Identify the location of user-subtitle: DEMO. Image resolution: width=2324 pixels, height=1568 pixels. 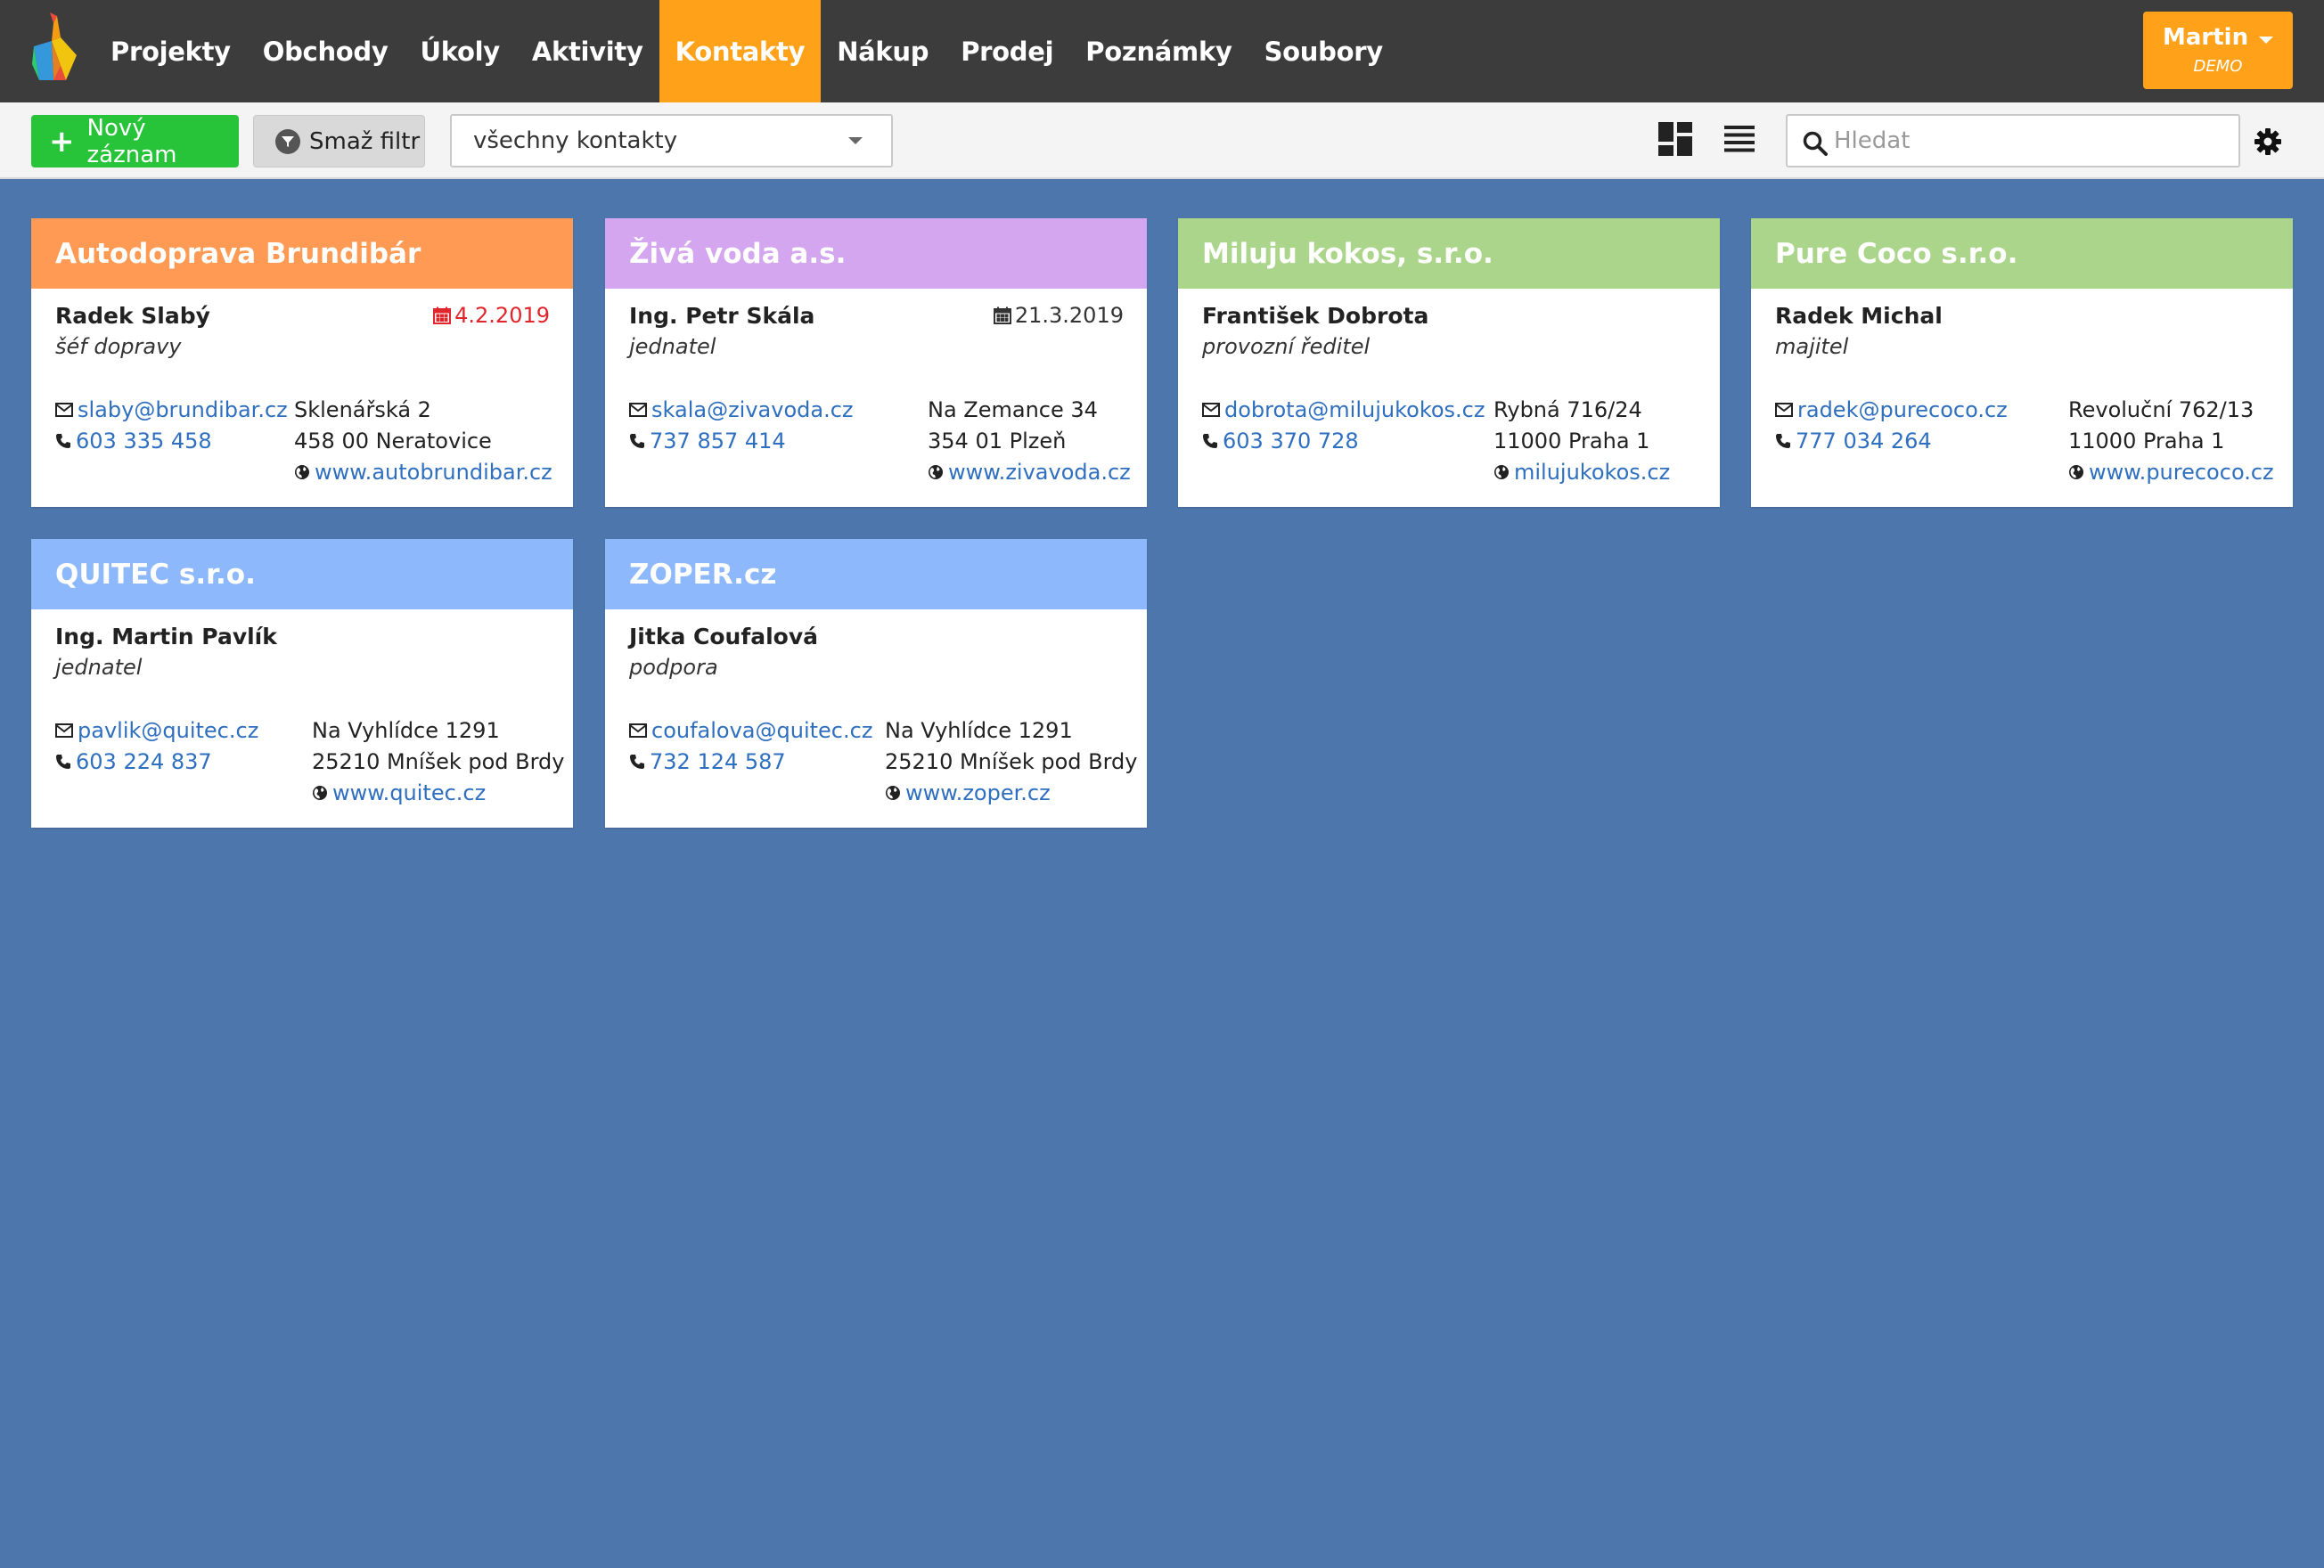
(2218, 66).